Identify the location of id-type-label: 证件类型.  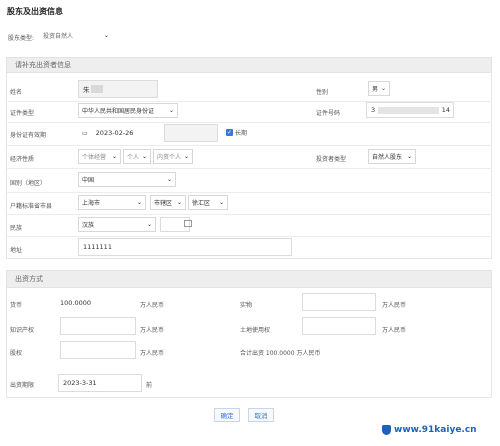
(22, 113).